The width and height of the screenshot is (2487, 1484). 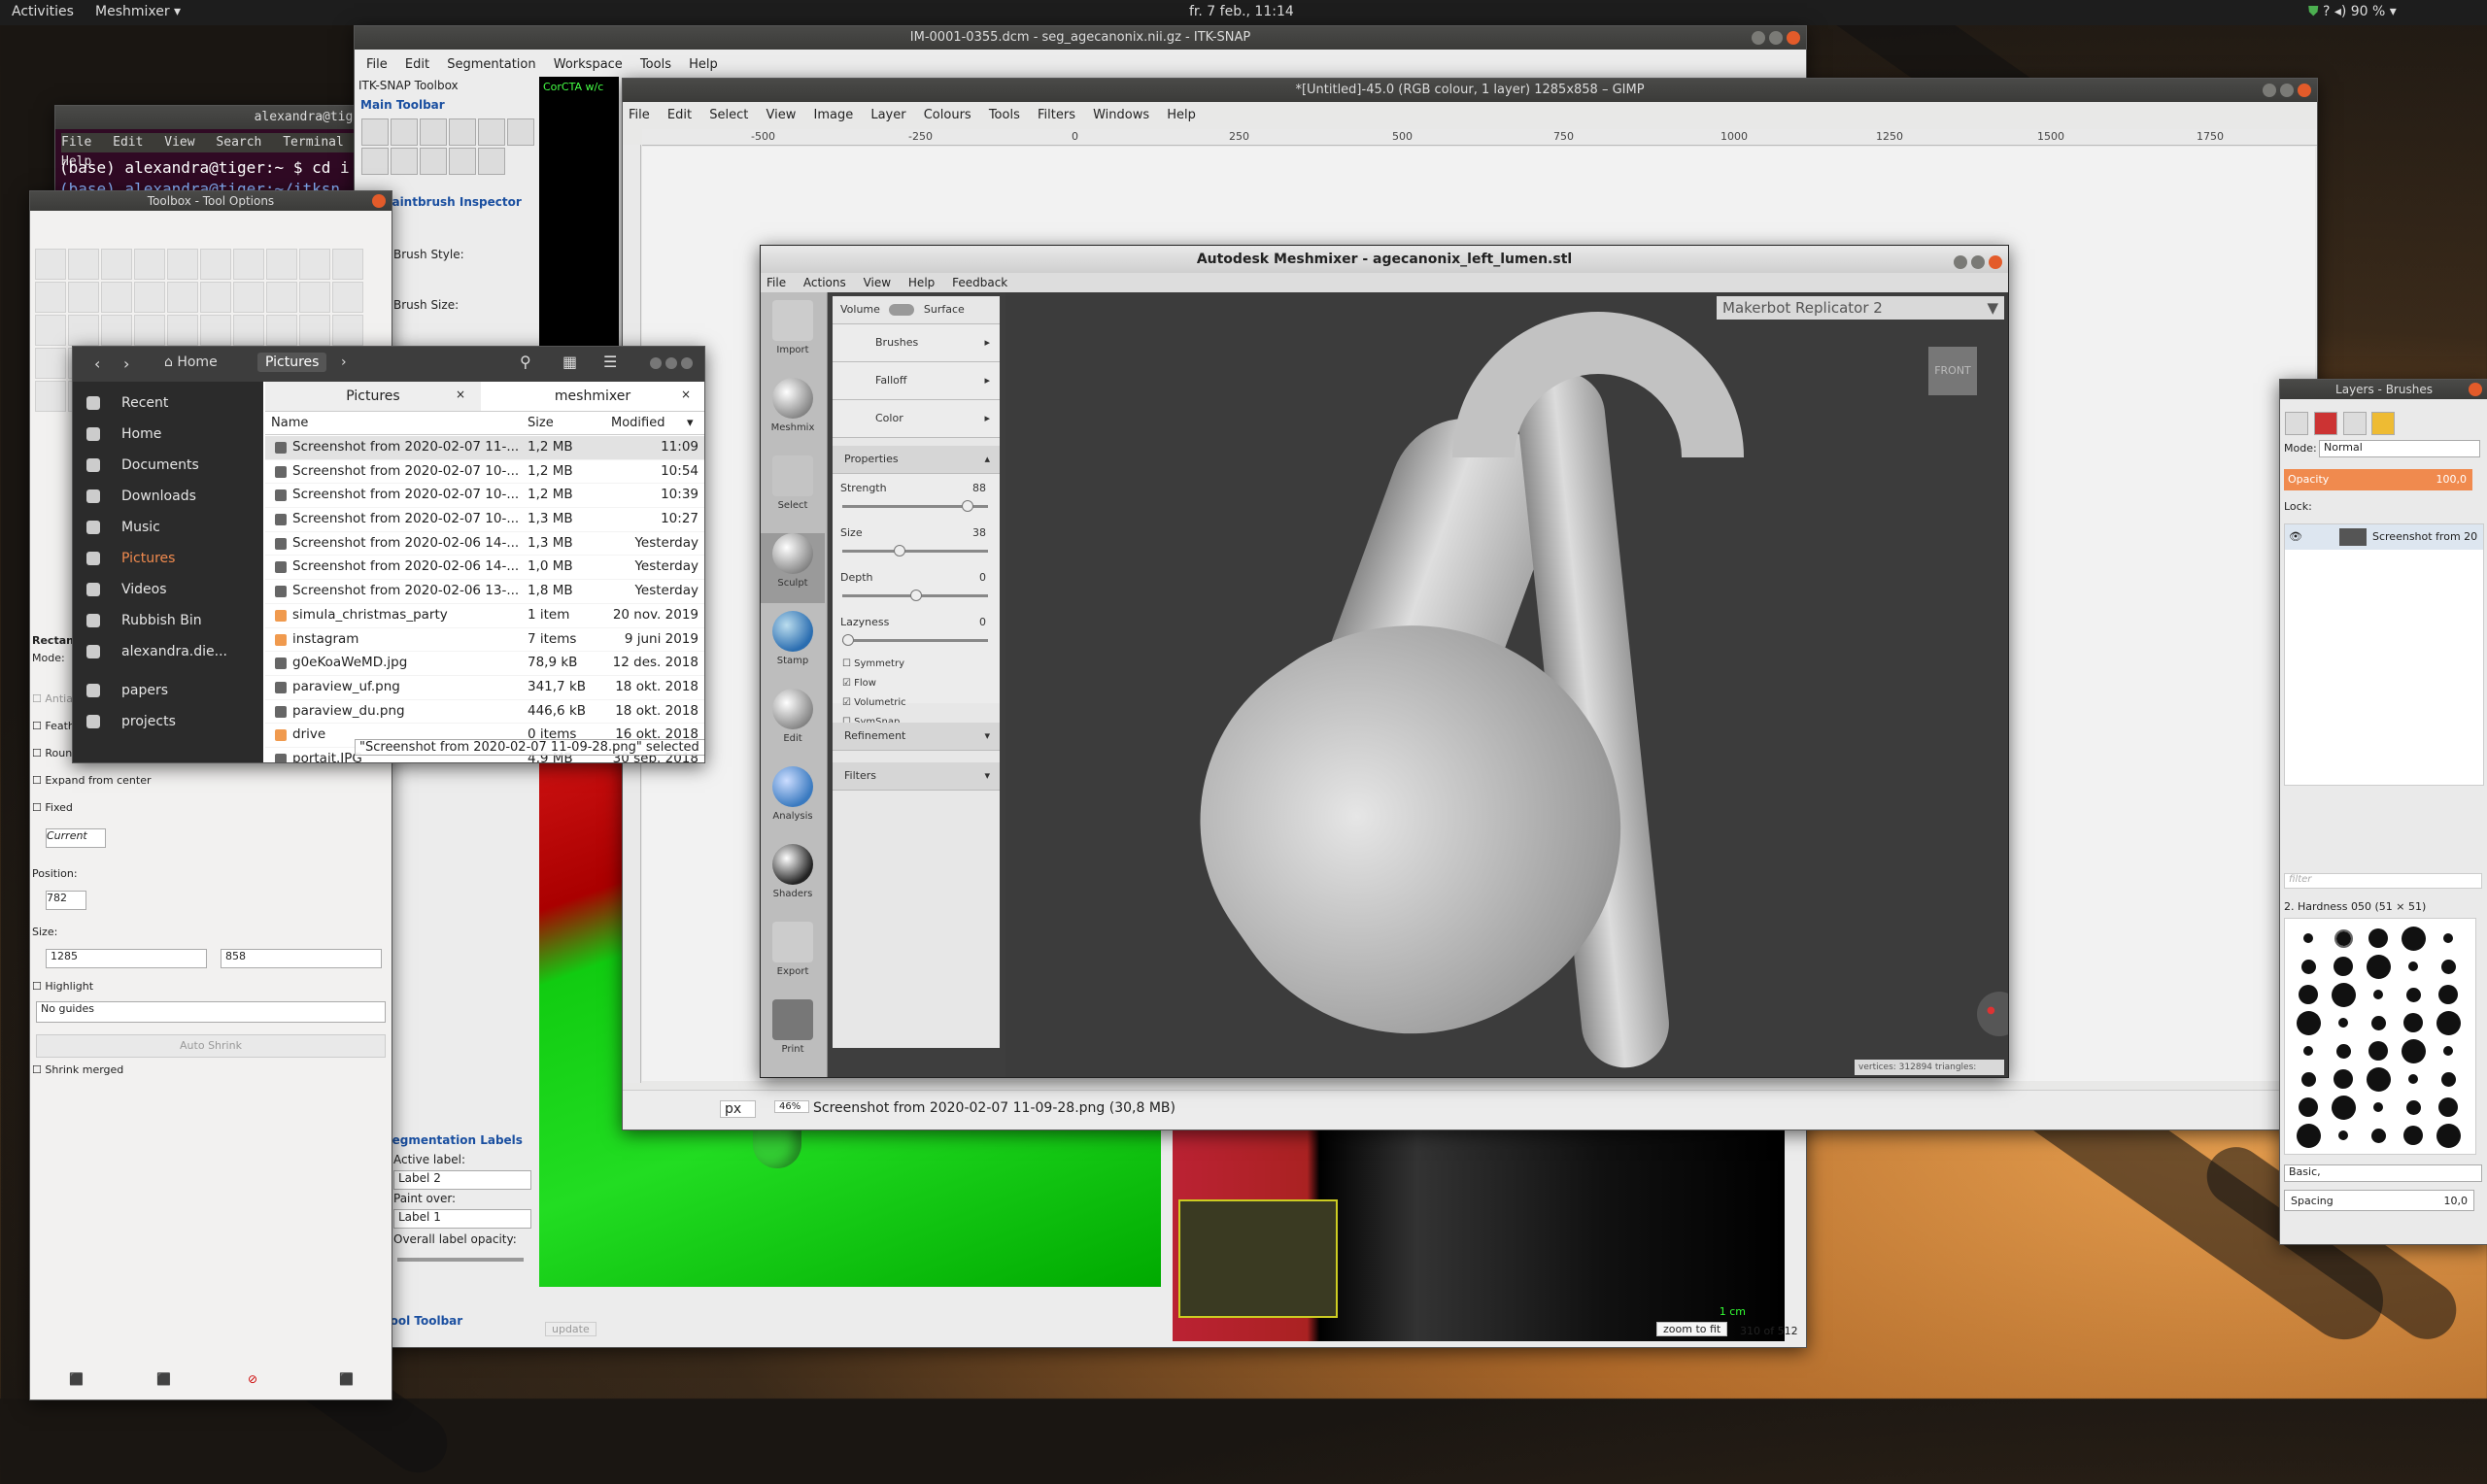 I want to click on layers-icon, so click(x=433, y=161).